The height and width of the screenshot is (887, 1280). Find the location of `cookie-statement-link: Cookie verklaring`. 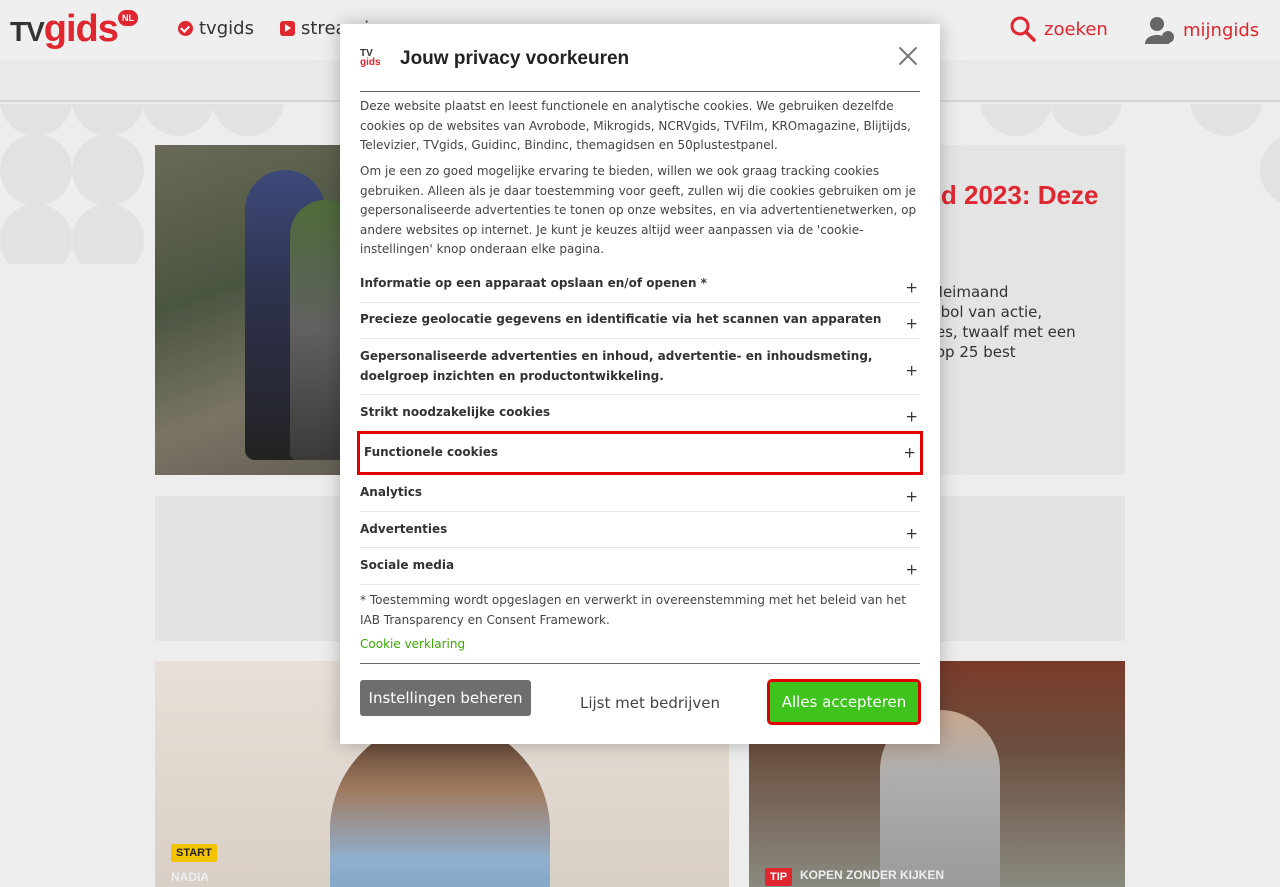

cookie-statement-link: Cookie verklaring is located at coordinates (412, 644).